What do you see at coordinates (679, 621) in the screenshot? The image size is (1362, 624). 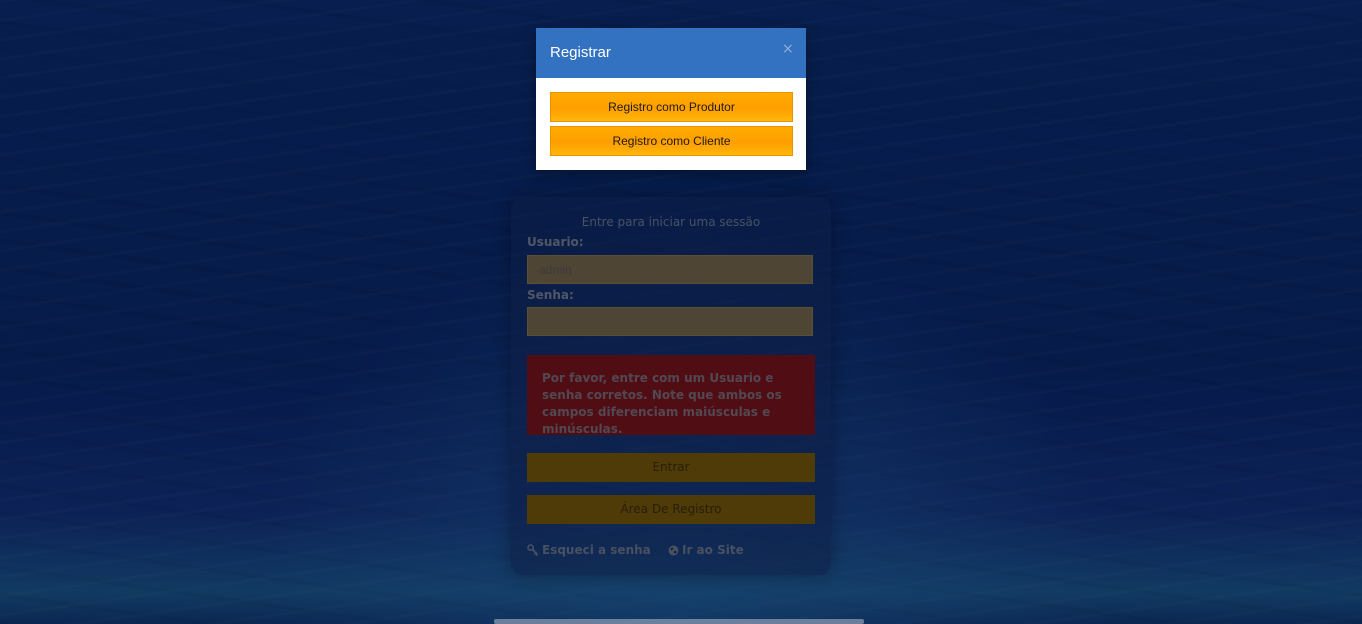 I see `horizontal-scrollbar` at bounding box center [679, 621].